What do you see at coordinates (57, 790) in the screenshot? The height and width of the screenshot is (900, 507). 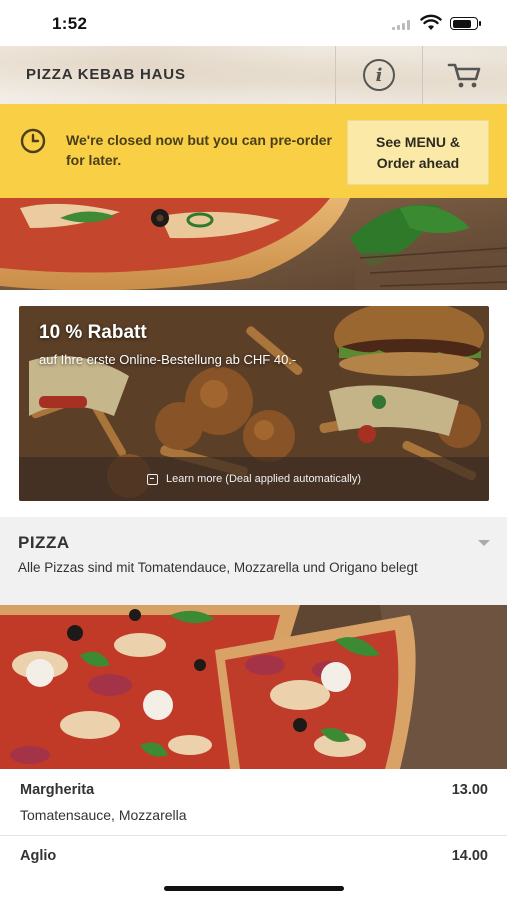 I see `item-name: Margherita` at bounding box center [57, 790].